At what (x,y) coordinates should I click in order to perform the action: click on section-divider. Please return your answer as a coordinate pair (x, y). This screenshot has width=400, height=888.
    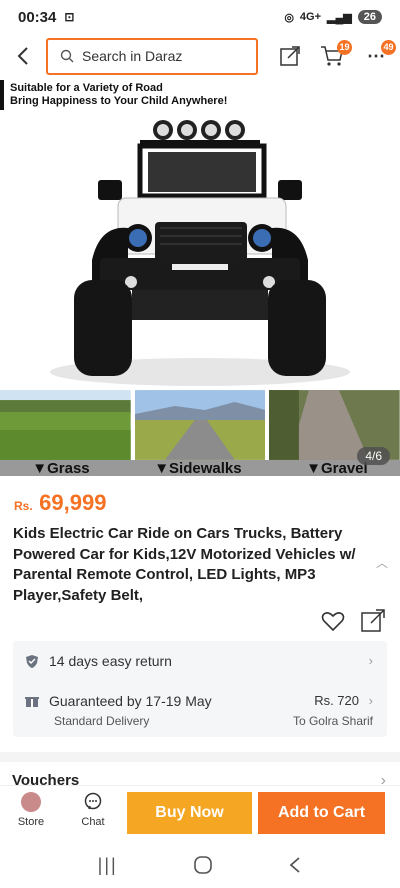
    Looking at the image, I should click on (200, 757).